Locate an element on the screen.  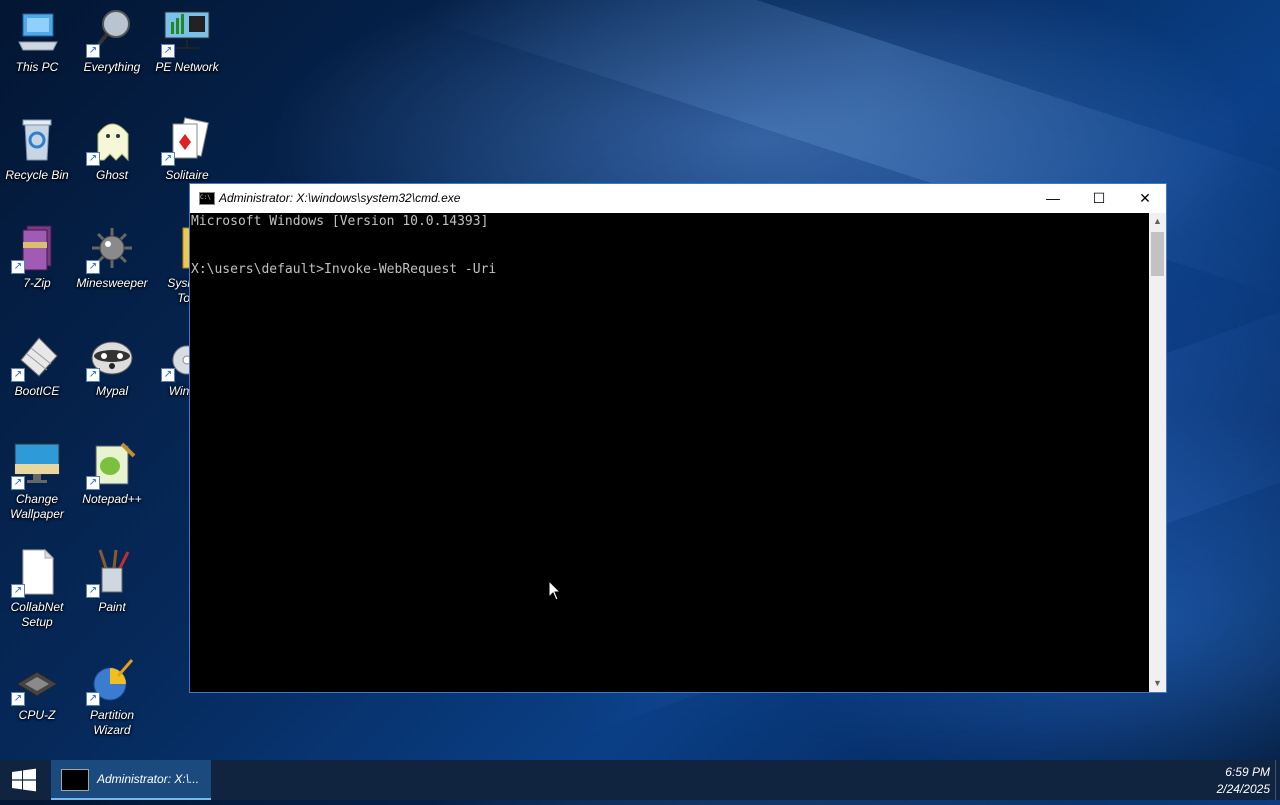
icon-label-line: Wizard is located at coordinates (112, 730).